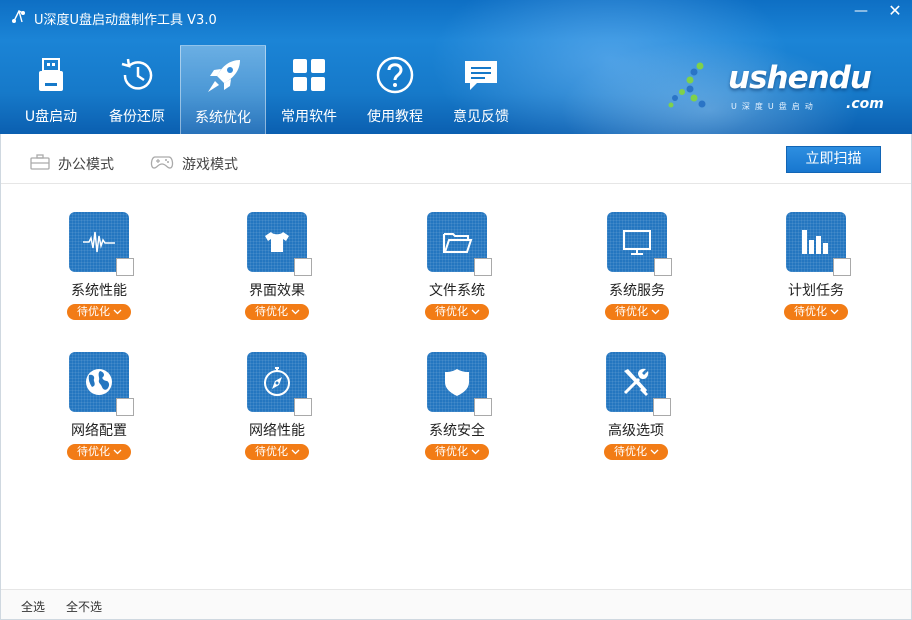  I want to click on scan-now-button: 立即扫描, so click(833, 159).